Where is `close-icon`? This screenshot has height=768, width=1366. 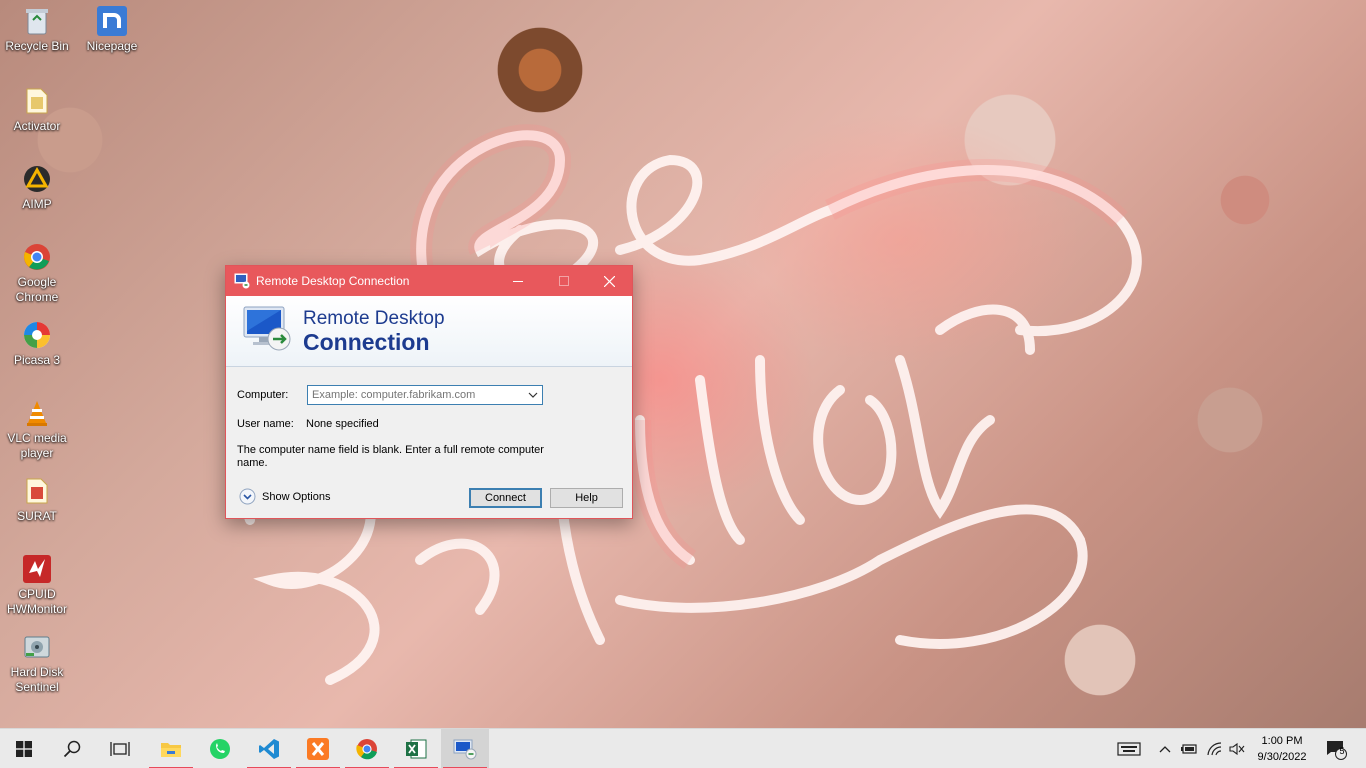 close-icon is located at coordinates (609, 281).